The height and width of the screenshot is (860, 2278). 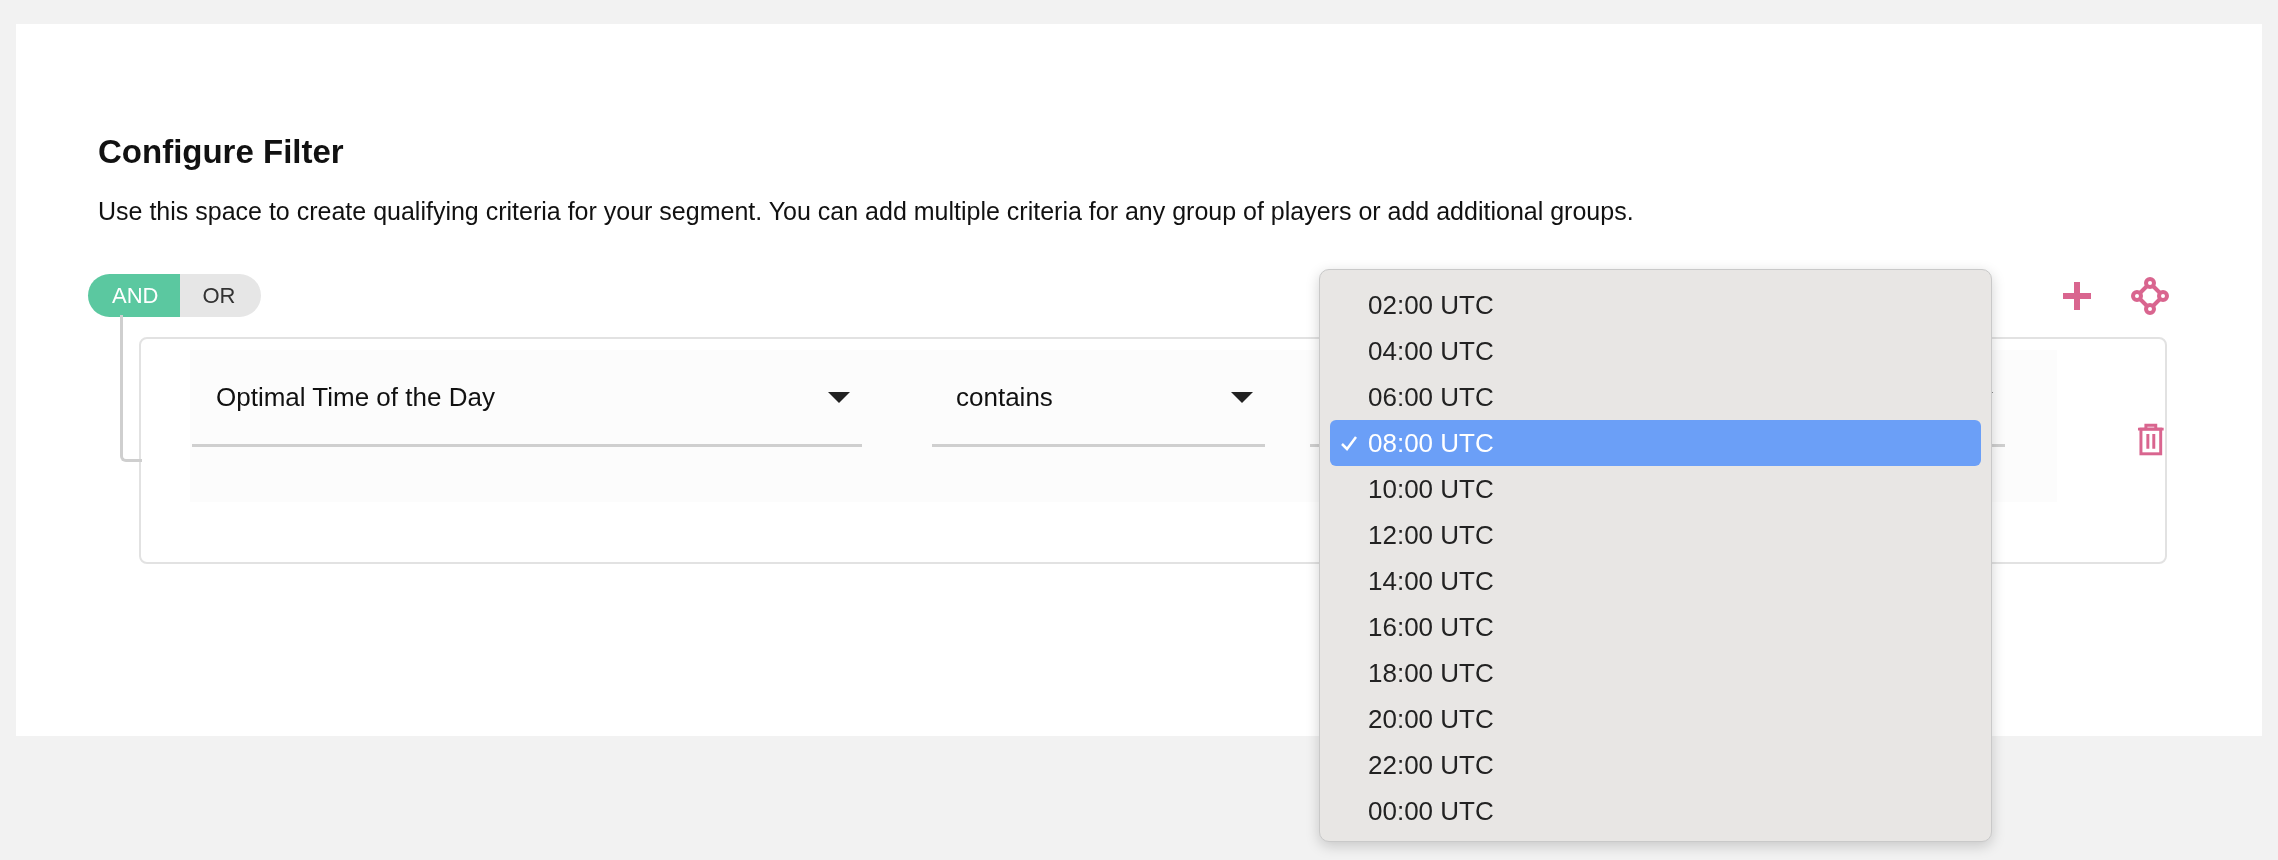 What do you see at coordinates (866, 211) in the screenshot?
I see `description-text: Use this space to create qualifying criteria for your segment. You can add multiple criteria for any group of players or add additional groups.` at bounding box center [866, 211].